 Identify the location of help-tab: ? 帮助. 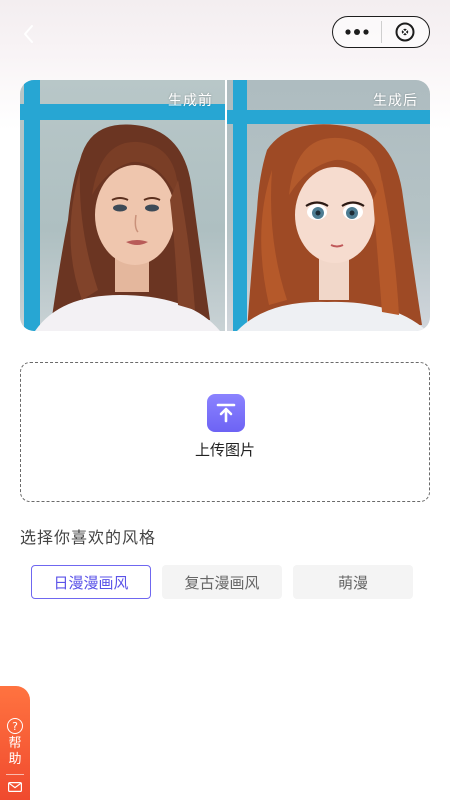
(15, 743).